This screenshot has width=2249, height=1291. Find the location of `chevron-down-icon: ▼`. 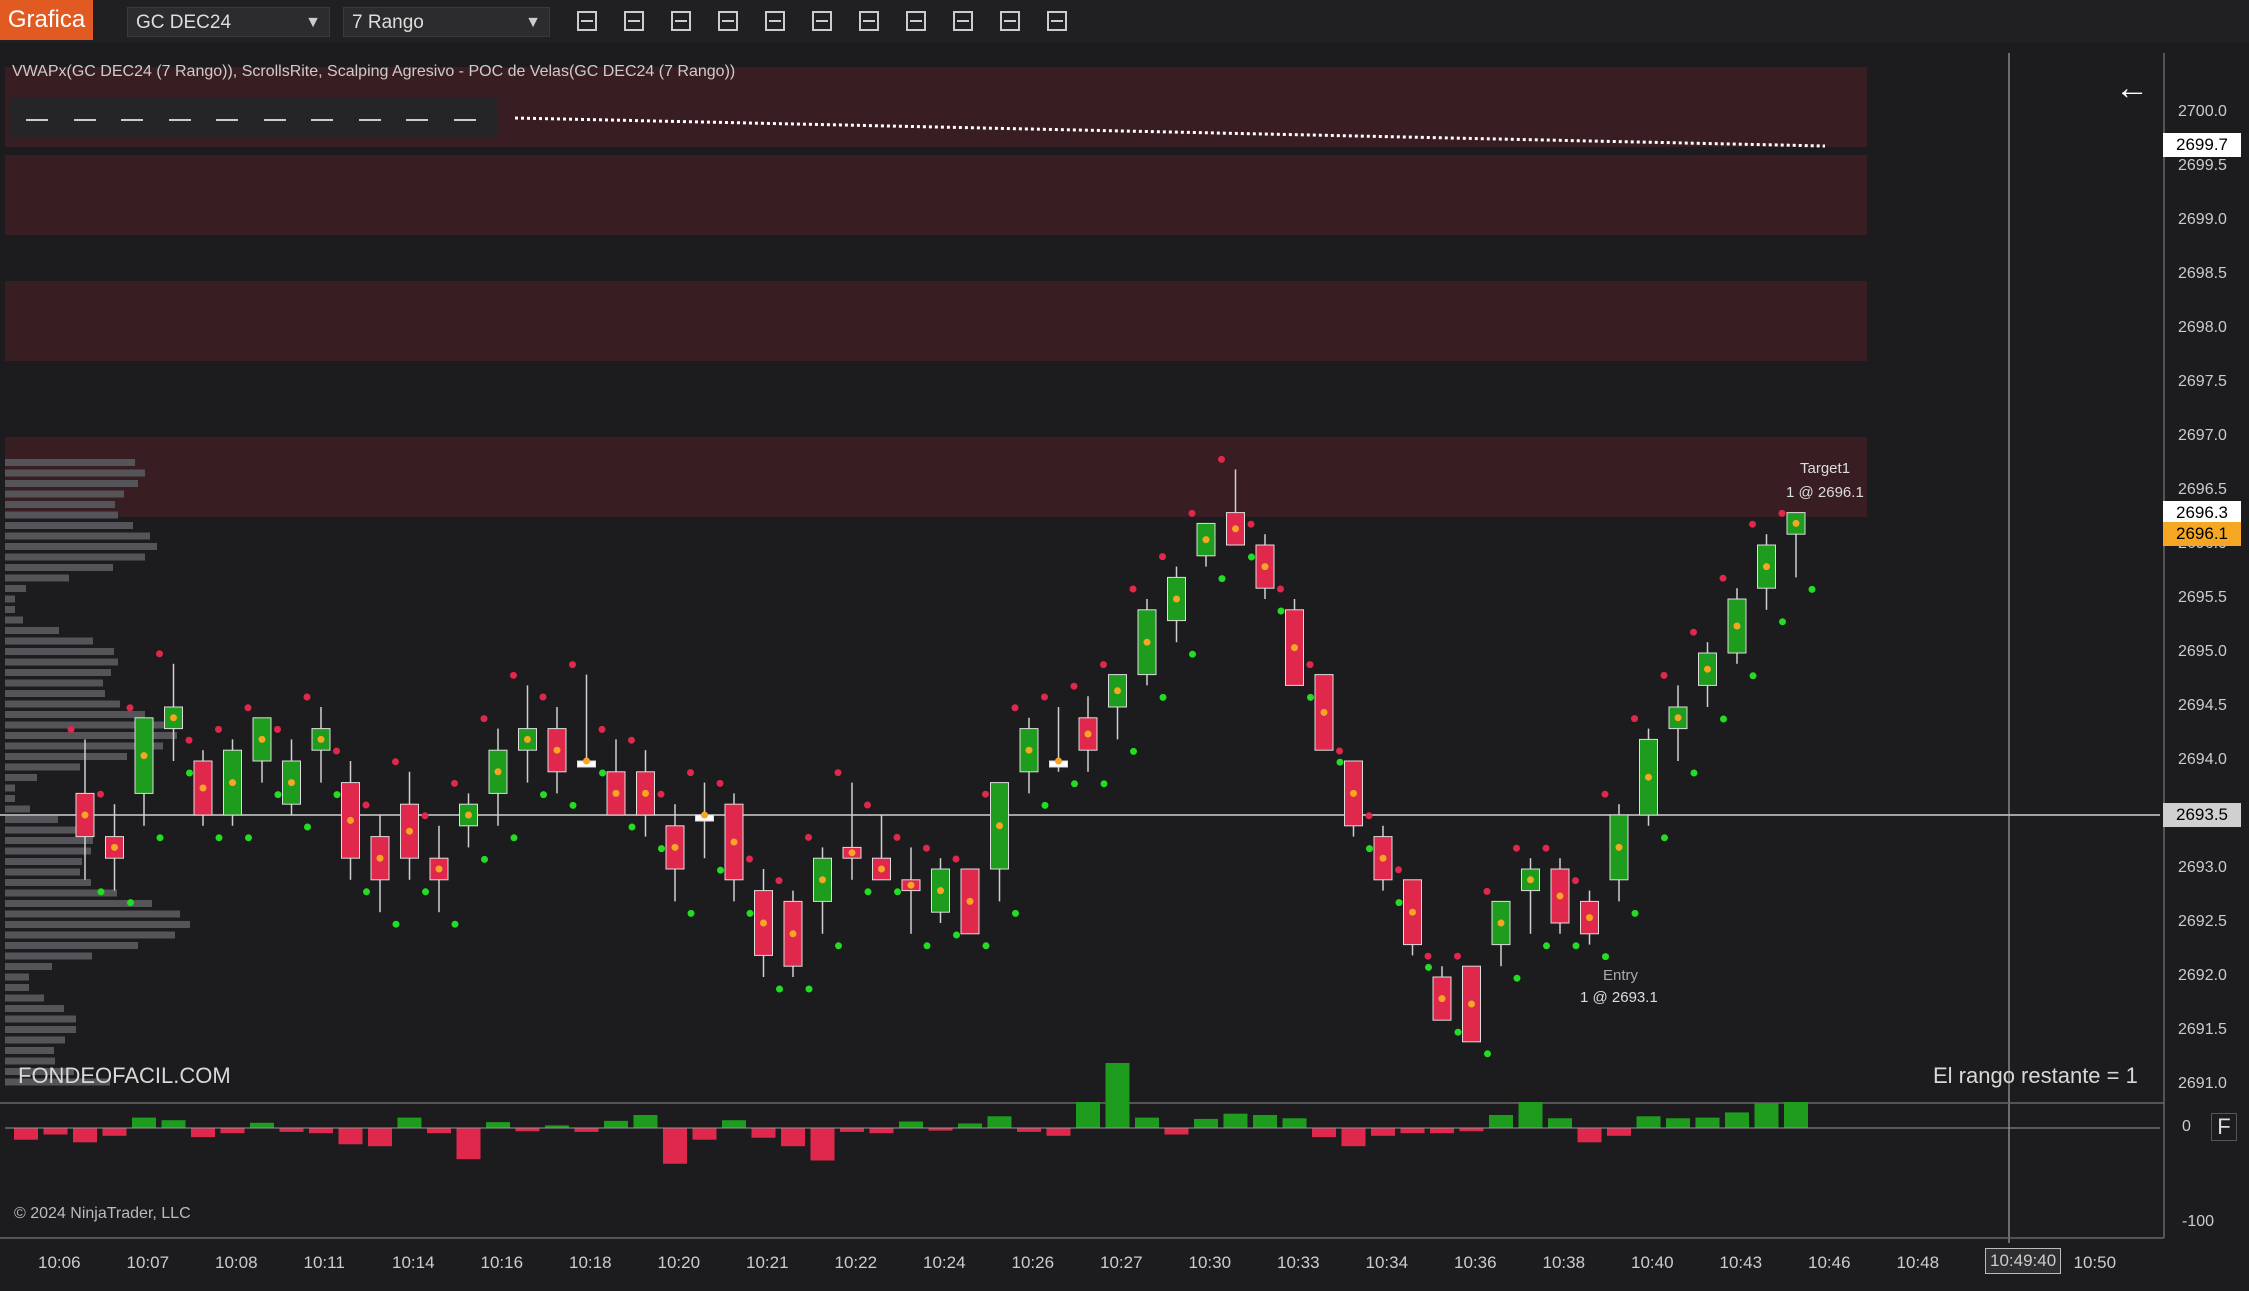

chevron-down-icon: ▼ is located at coordinates (313, 22).